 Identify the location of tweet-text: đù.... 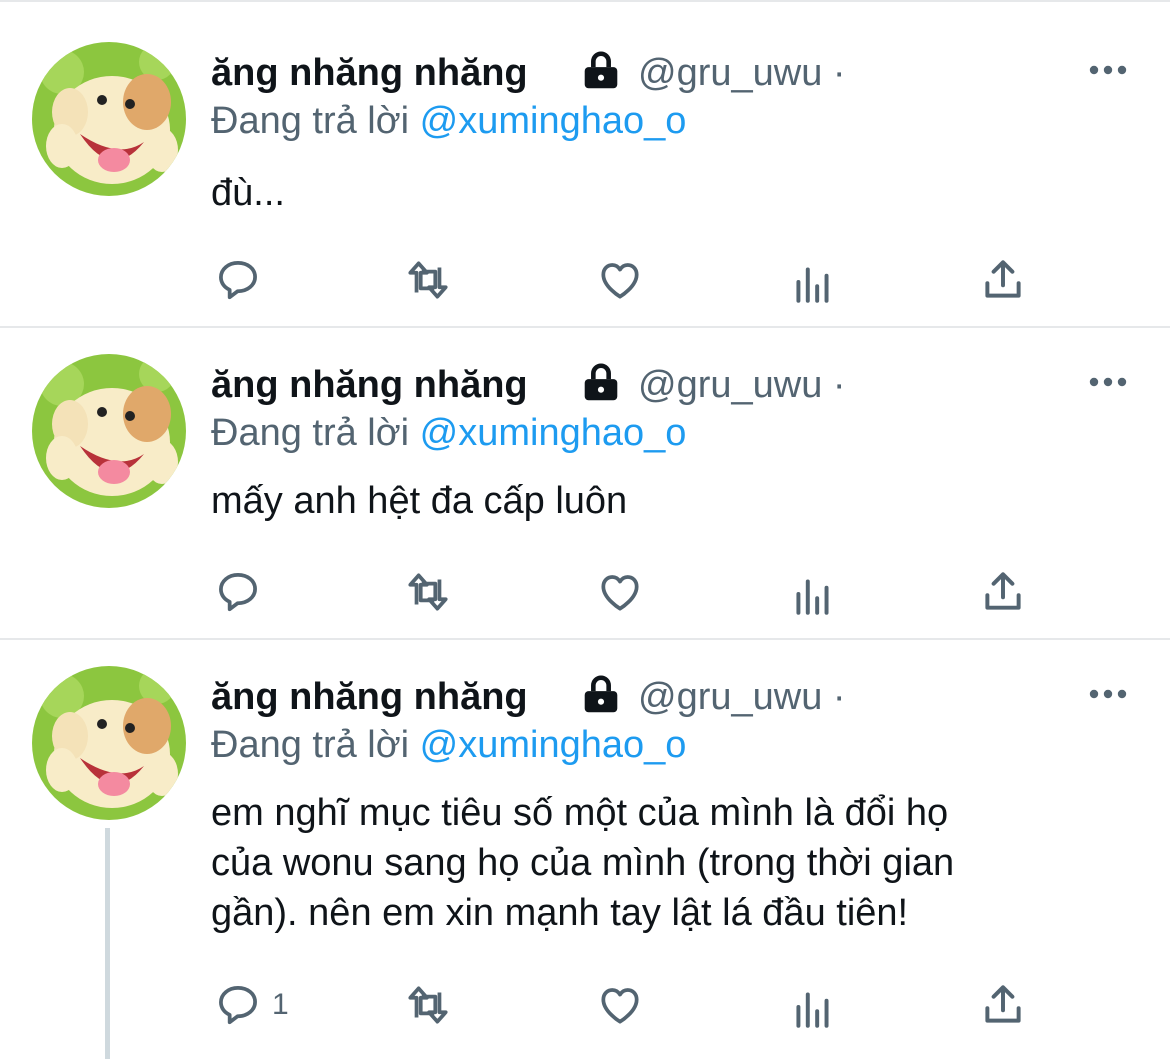
(248, 193).